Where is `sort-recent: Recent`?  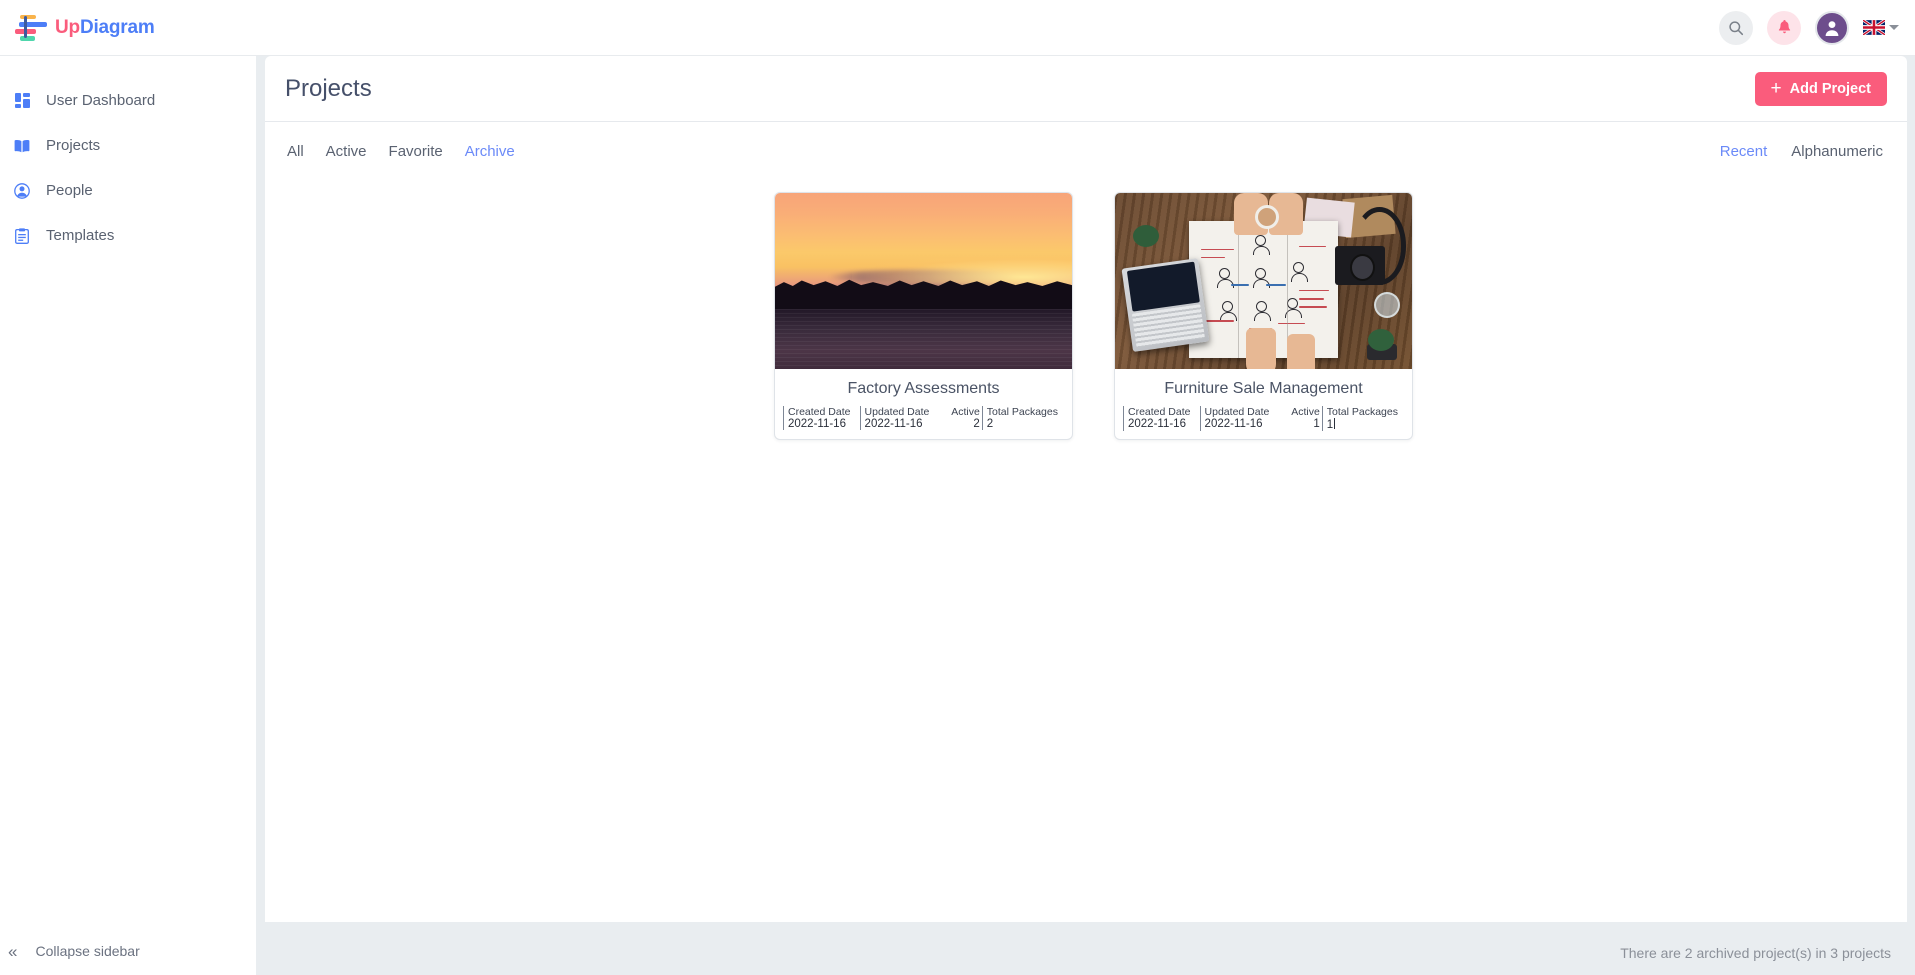 sort-recent: Recent is located at coordinates (1744, 151).